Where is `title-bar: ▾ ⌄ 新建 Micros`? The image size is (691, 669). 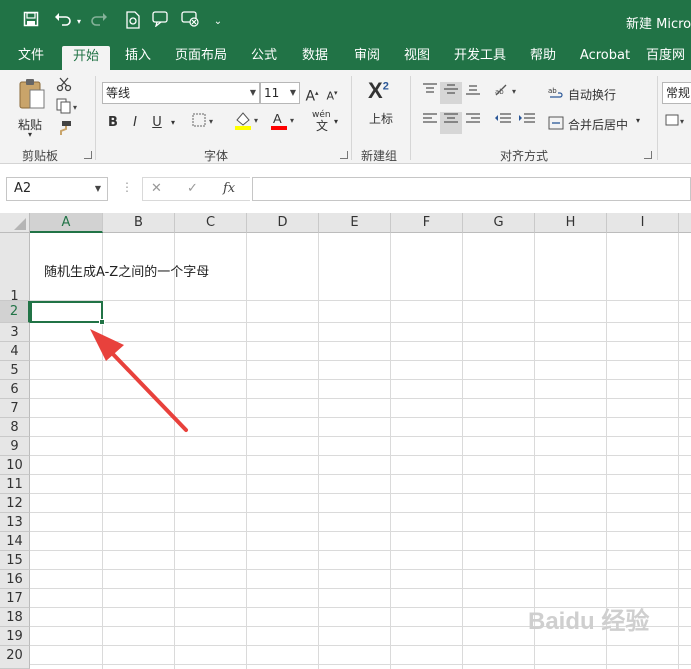
title-bar: ▾ ⌄ 新建 Micros is located at coordinates (345, 22).